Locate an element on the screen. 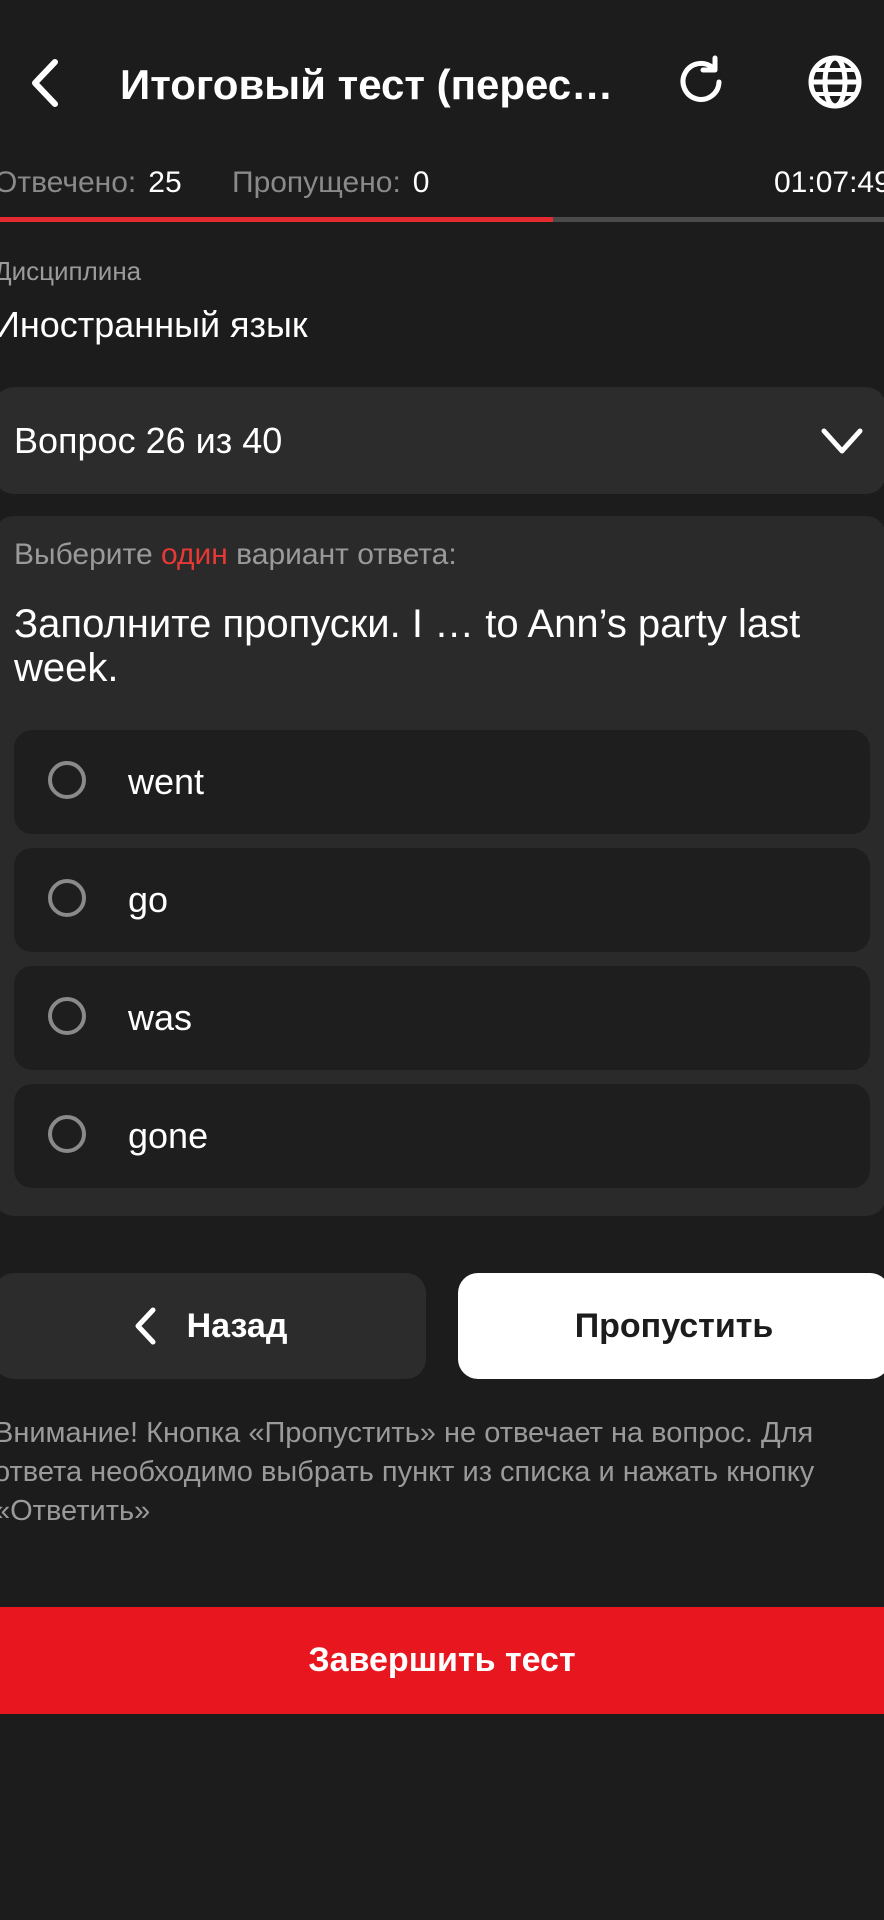  question-selector: Вопрос 26 из 40 is located at coordinates (442, 440).